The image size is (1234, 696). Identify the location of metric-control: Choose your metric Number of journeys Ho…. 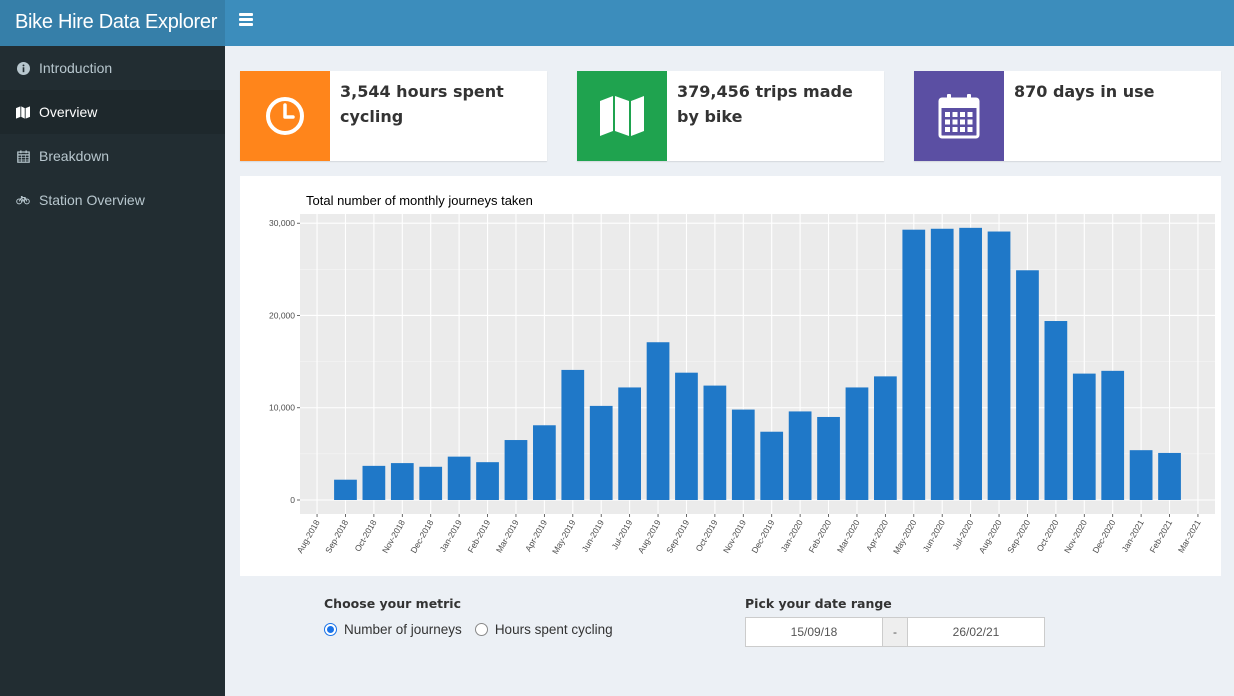
(475, 616).